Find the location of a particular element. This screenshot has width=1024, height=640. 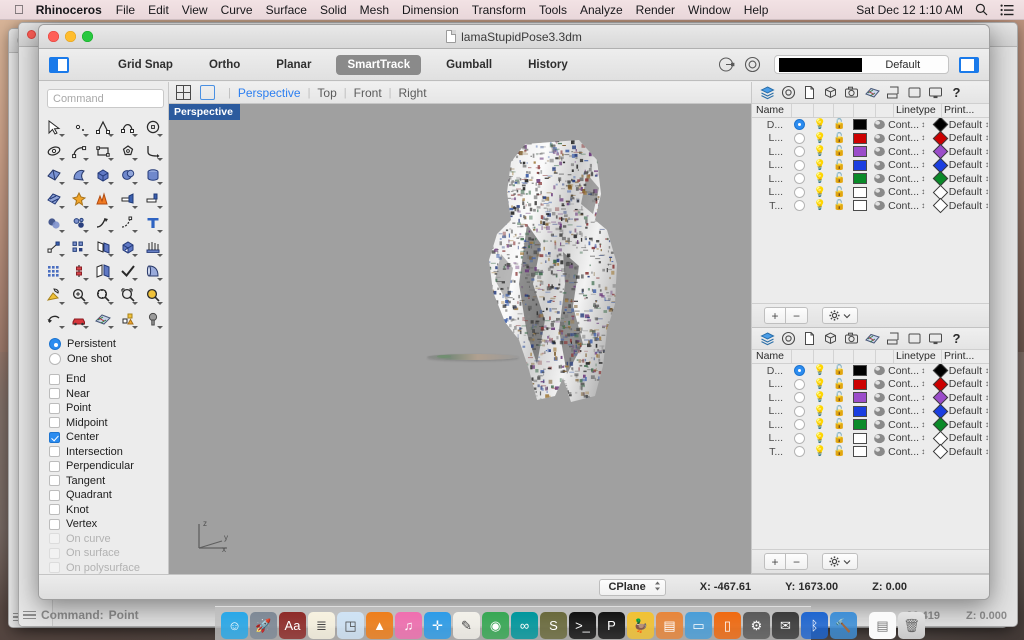

box-icon is located at coordinates (103, 175).